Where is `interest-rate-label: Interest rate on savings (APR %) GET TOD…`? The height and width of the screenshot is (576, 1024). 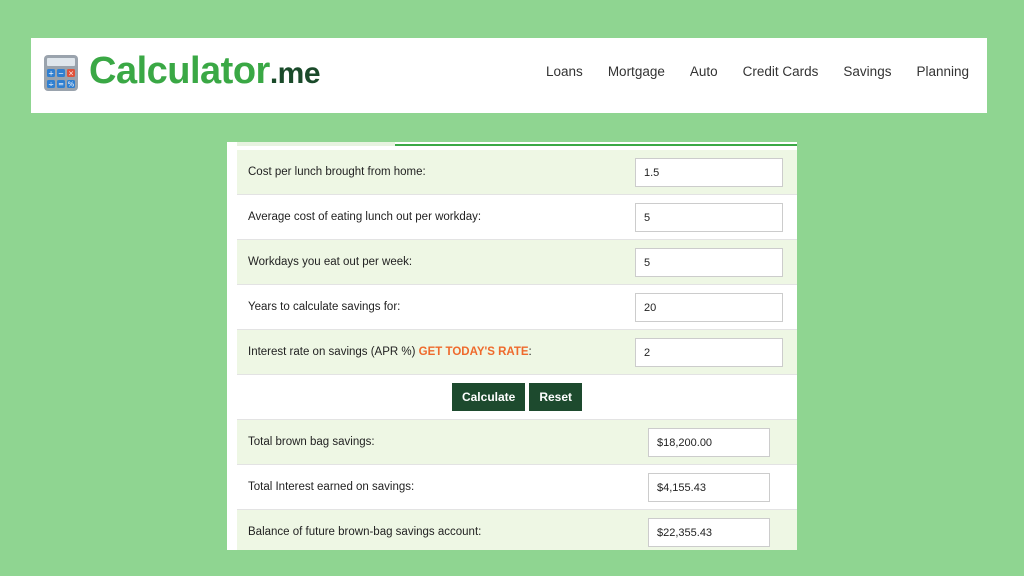 interest-rate-label: Interest rate on savings (APR %) GET TOD… is located at coordinates (390, 352).